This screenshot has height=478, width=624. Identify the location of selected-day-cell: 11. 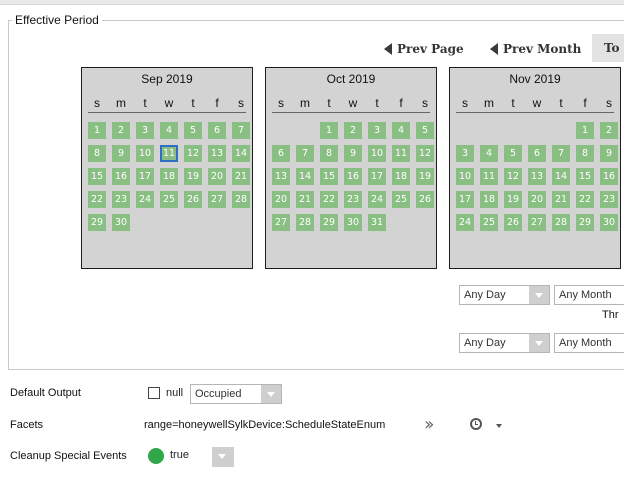
(169, 153).